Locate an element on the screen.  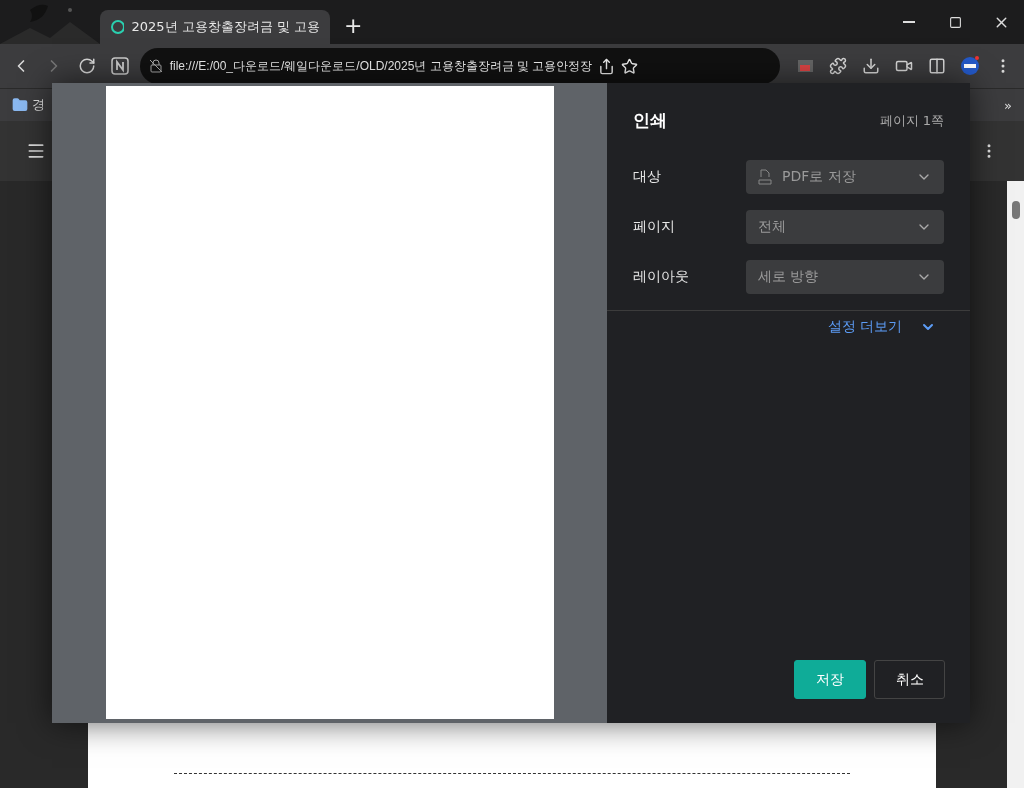
setting-label: 대상 is located at coordinates (647, 177).